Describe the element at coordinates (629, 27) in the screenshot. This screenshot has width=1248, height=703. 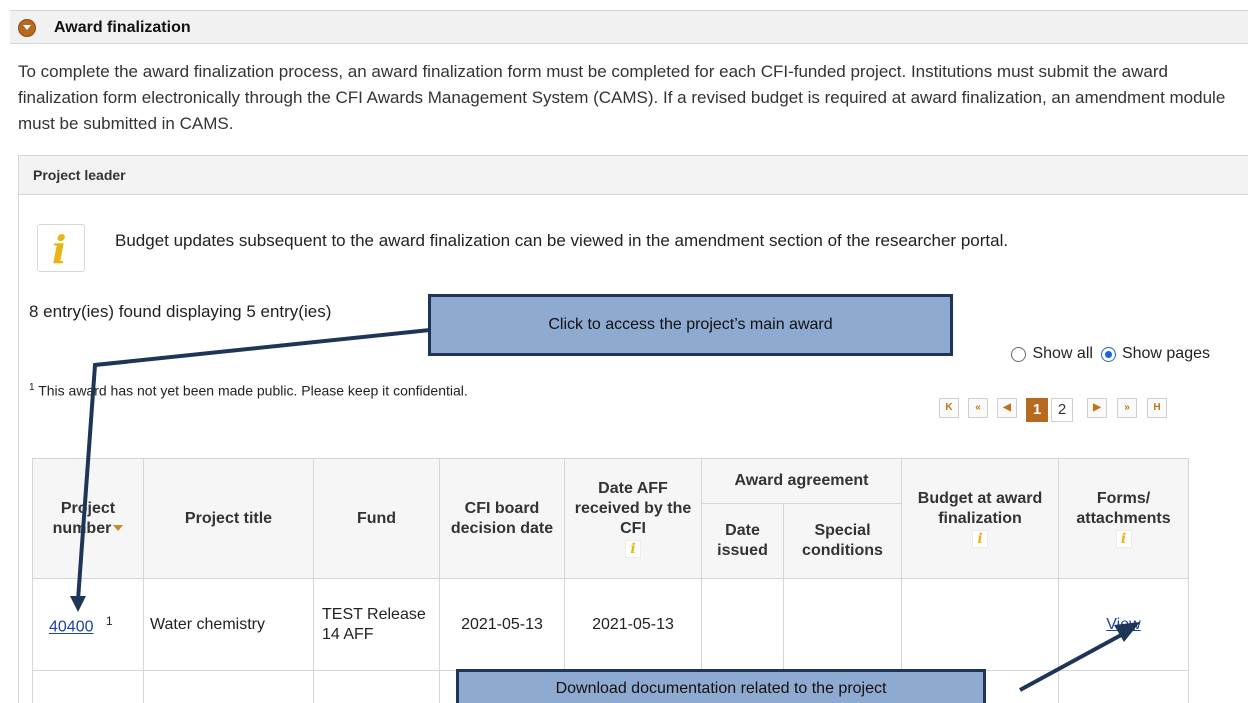
I see `section-header: Award finalization` at that location.